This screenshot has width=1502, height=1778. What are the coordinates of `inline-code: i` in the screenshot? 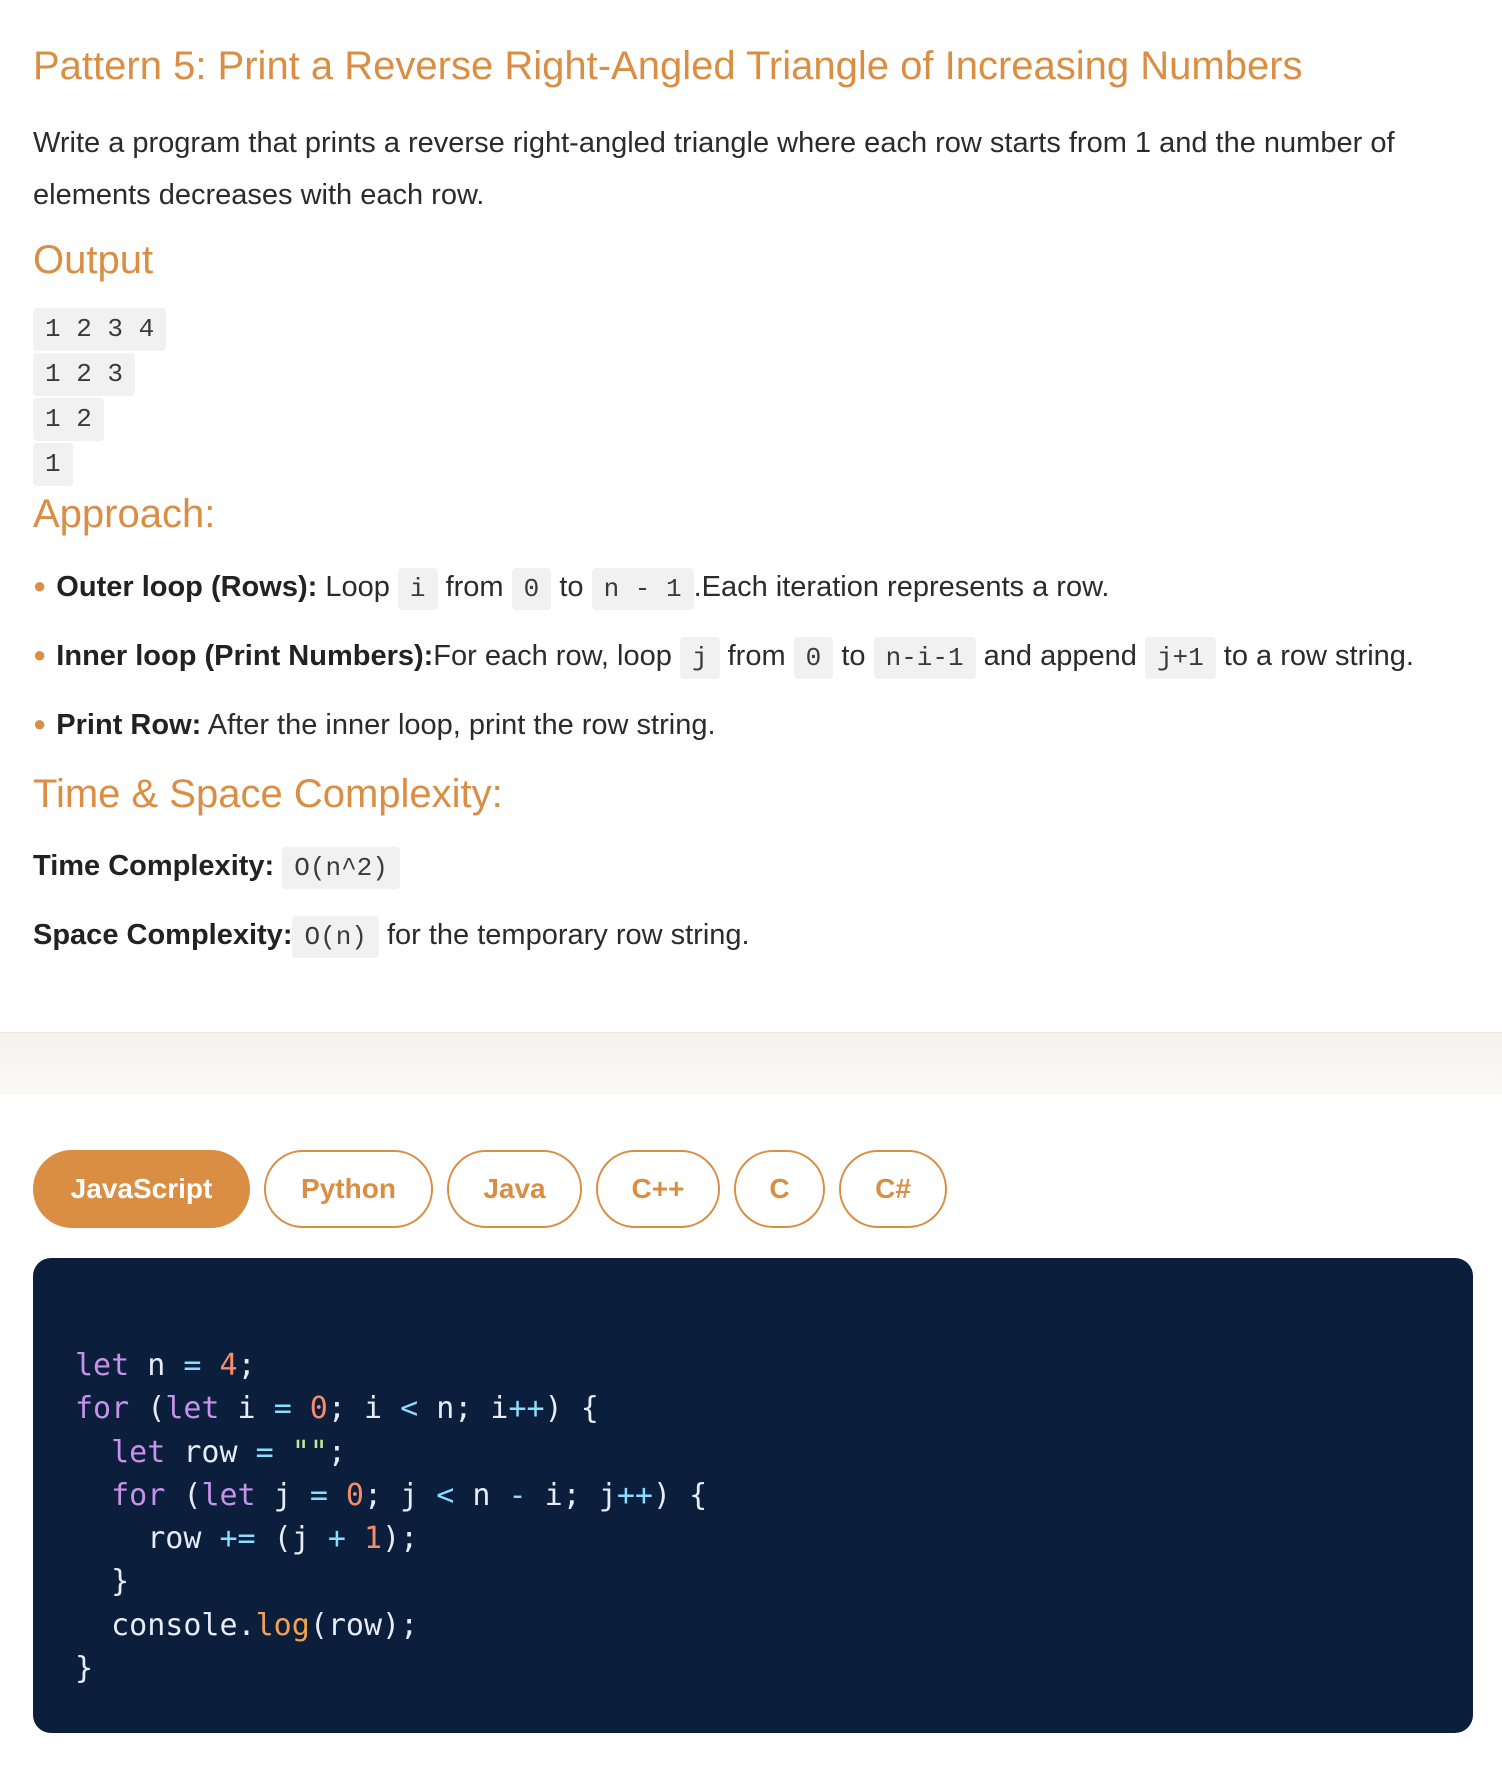 It's located at (417, 589).